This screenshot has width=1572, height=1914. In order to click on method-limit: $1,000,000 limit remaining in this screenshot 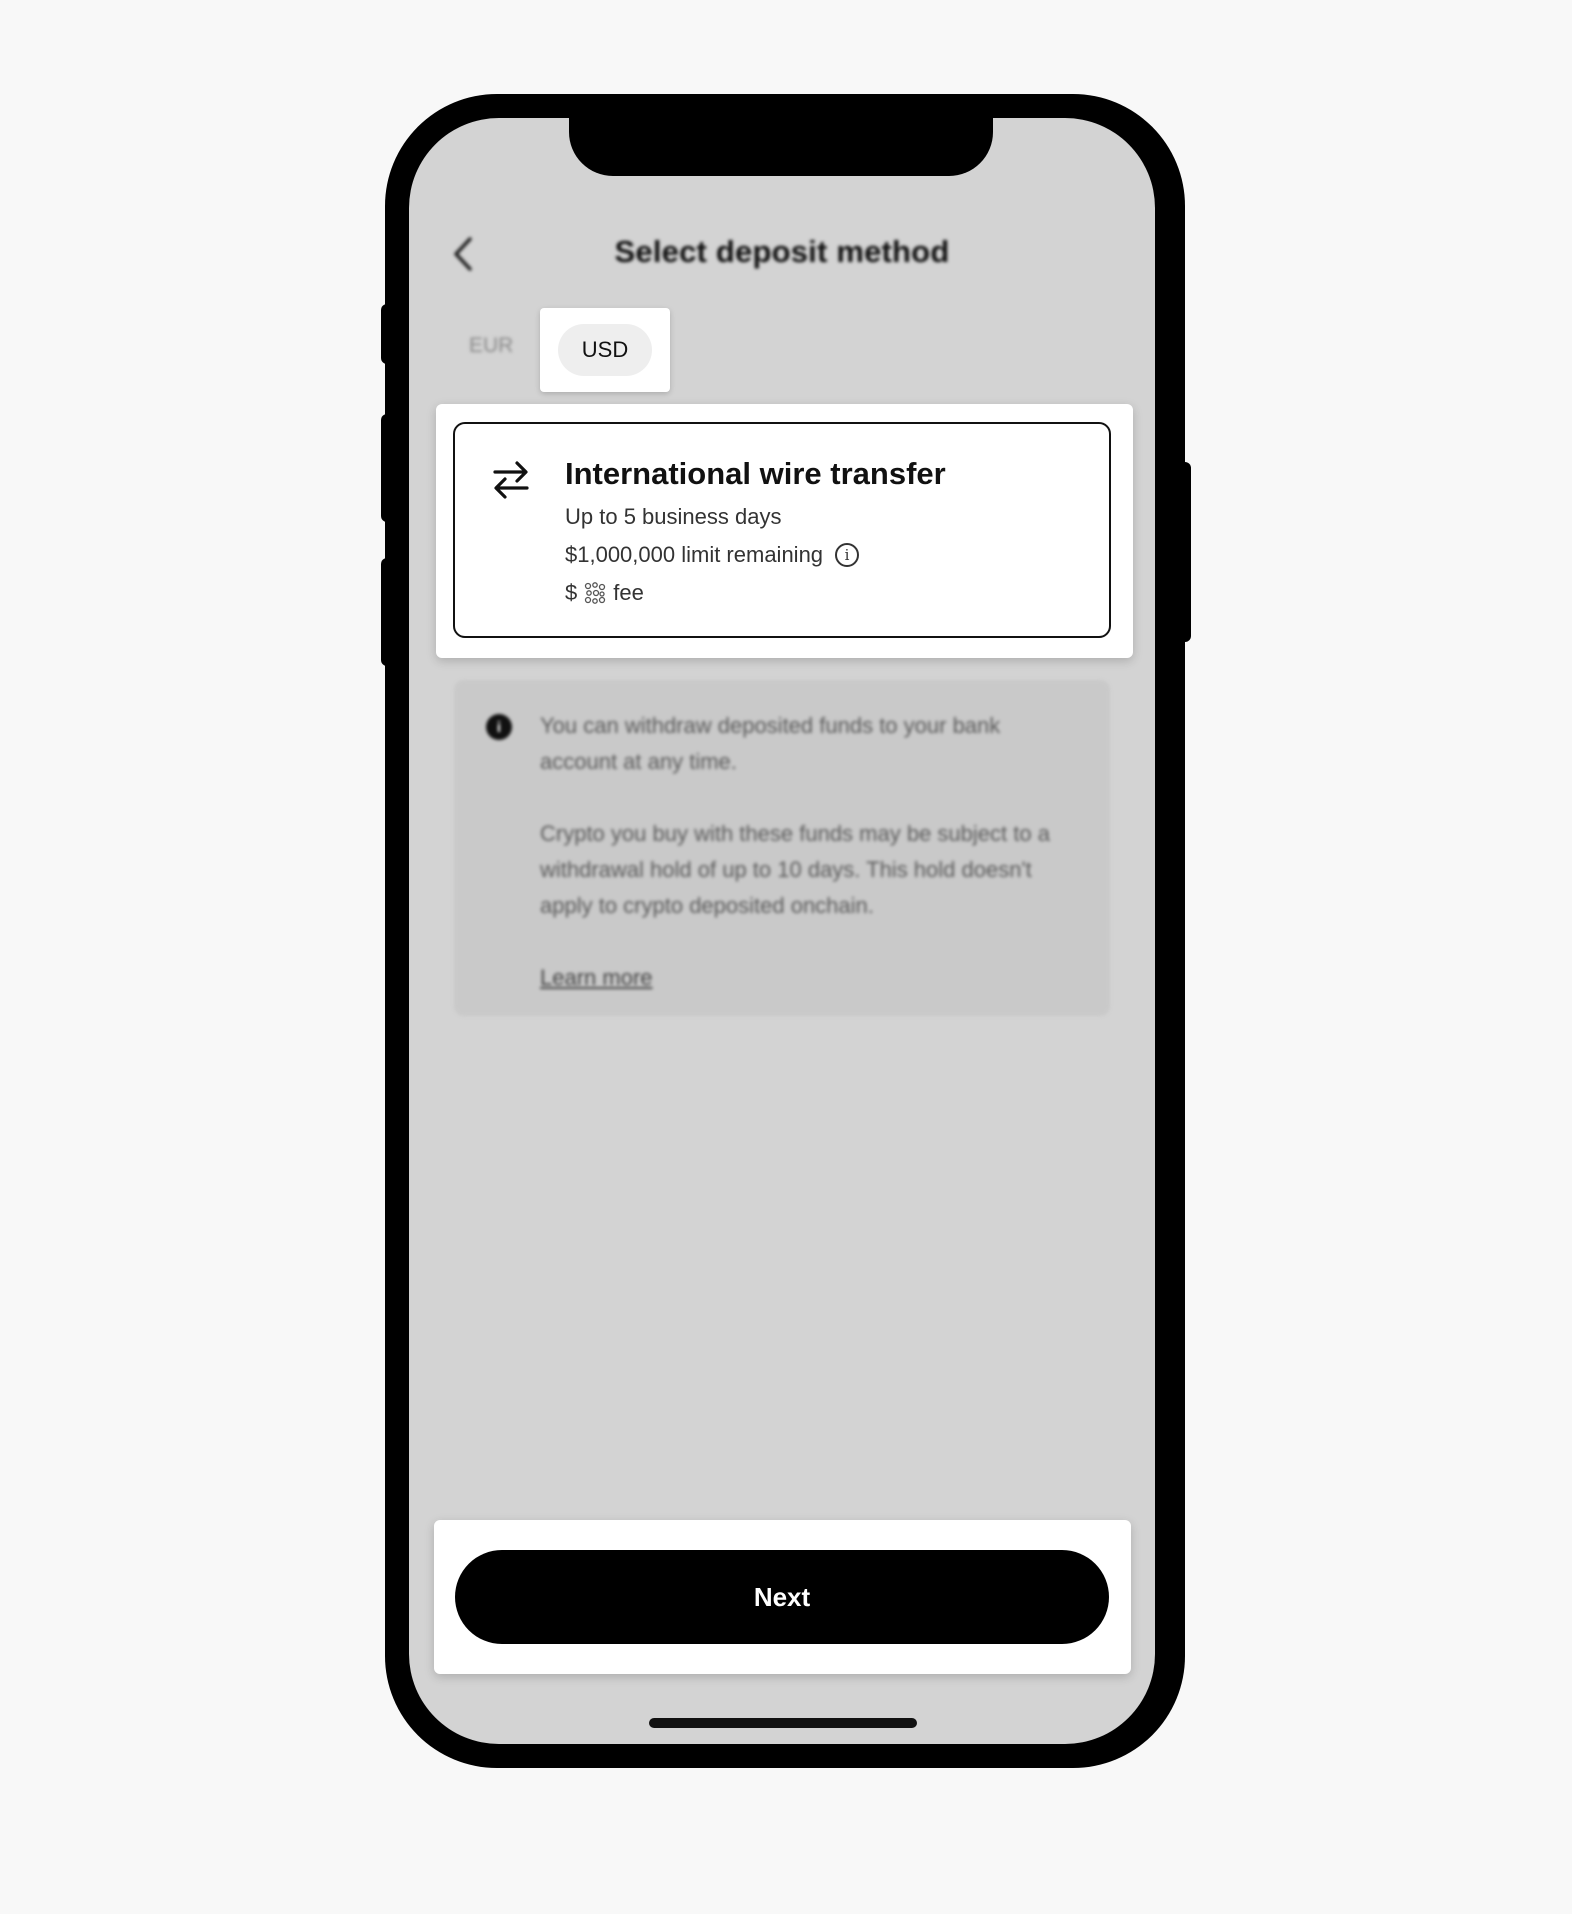, I will do `click(694, 554)`.